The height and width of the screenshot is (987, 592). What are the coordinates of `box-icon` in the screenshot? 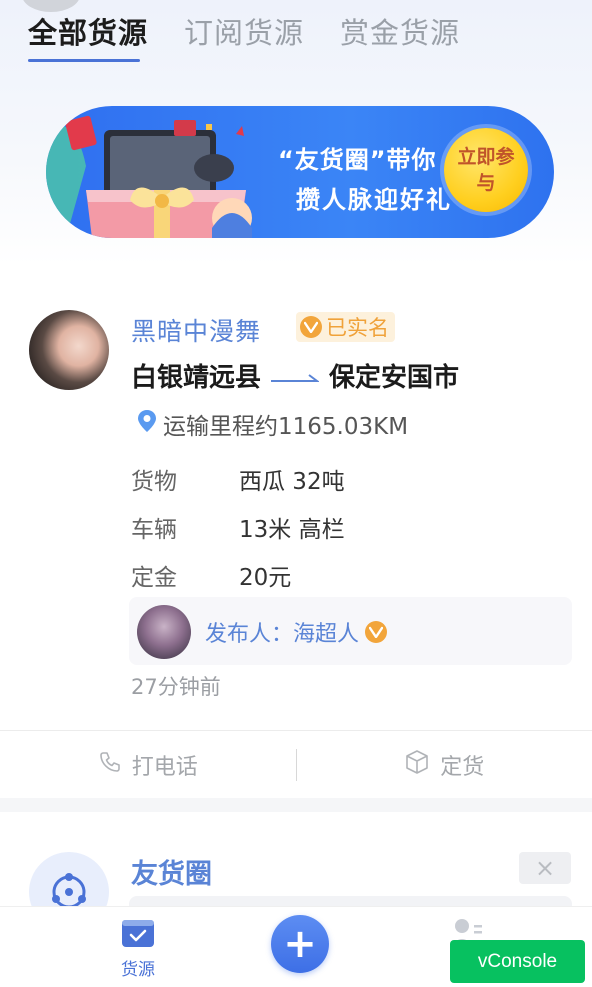 It's located at (417, 765).